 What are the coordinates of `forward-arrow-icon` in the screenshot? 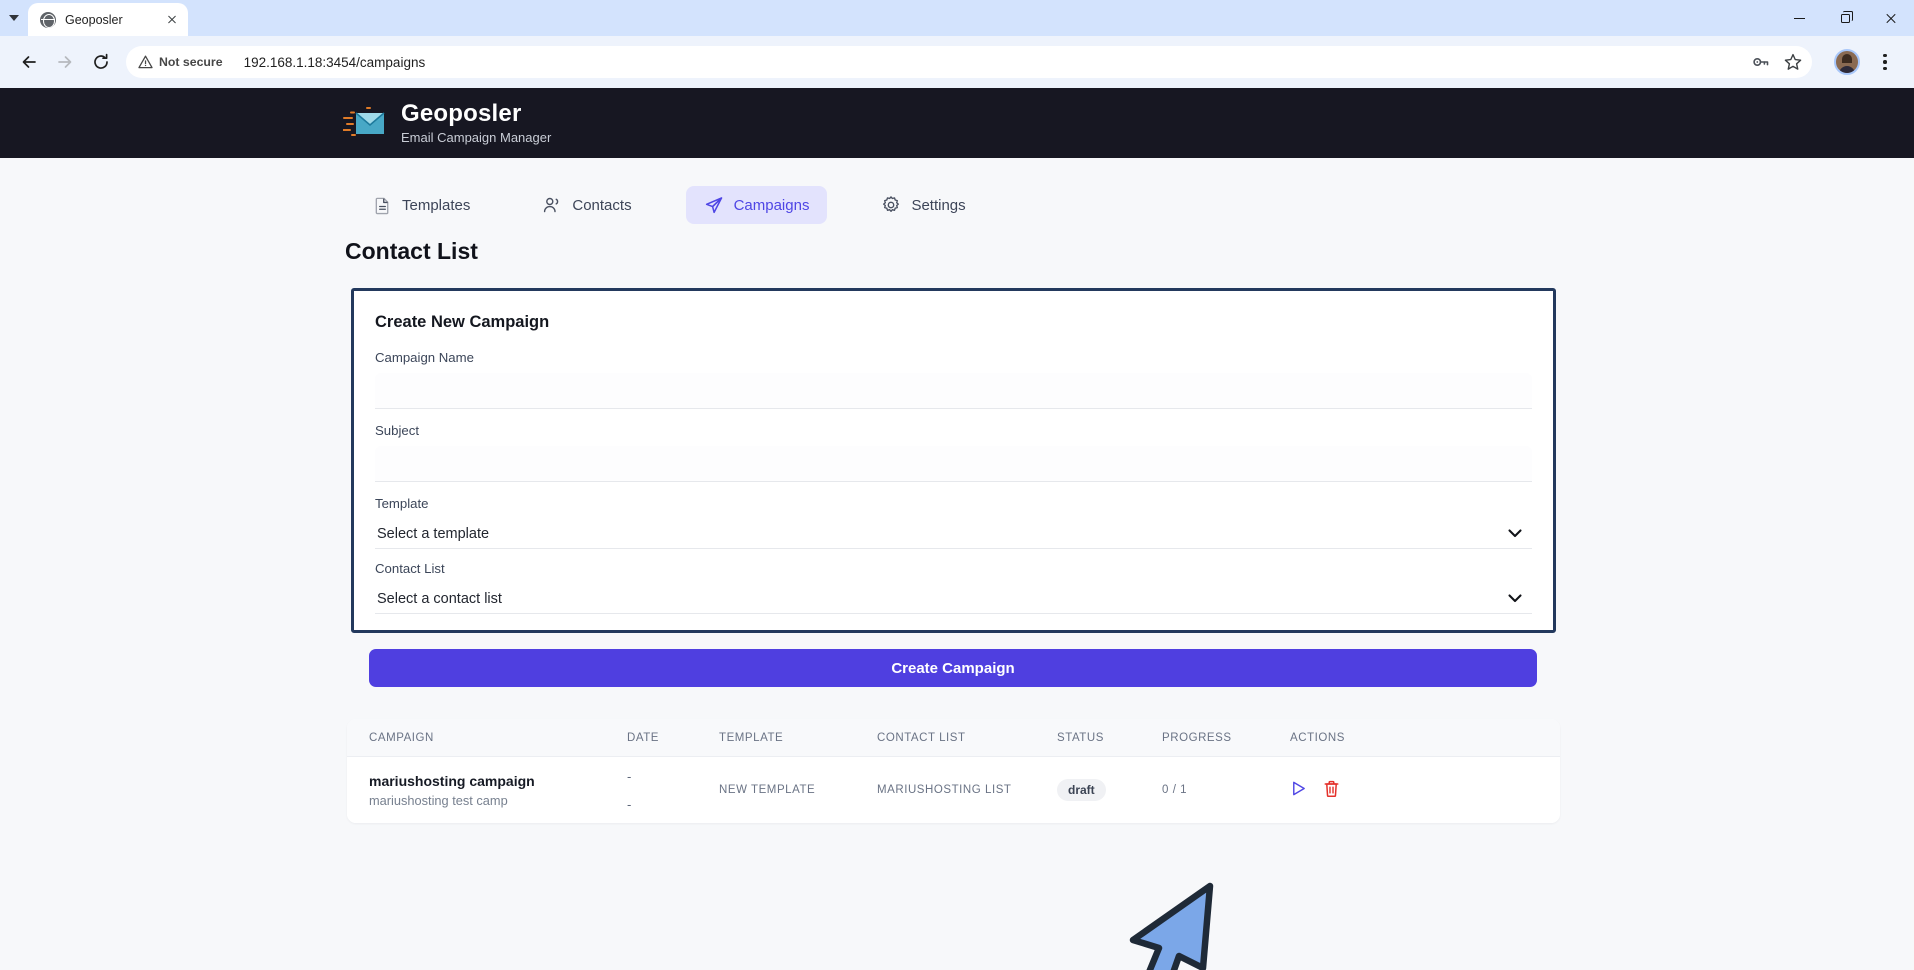 It's located at (65, 62).